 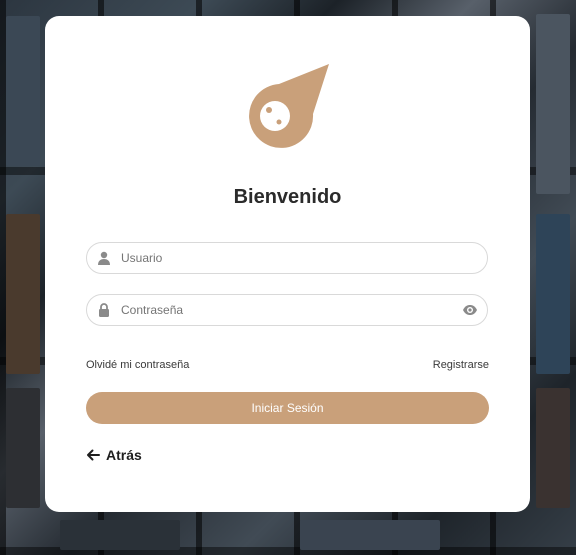 I want to click on username-input, so click(x=303, y=258).